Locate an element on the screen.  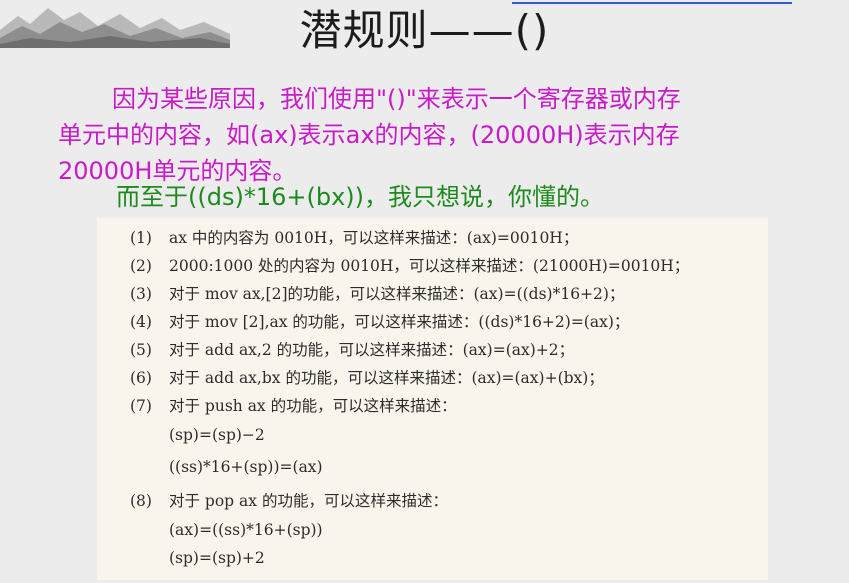
list-item: ((ss)*16+(sp))=(ax) is located at coordinates (246, 467).